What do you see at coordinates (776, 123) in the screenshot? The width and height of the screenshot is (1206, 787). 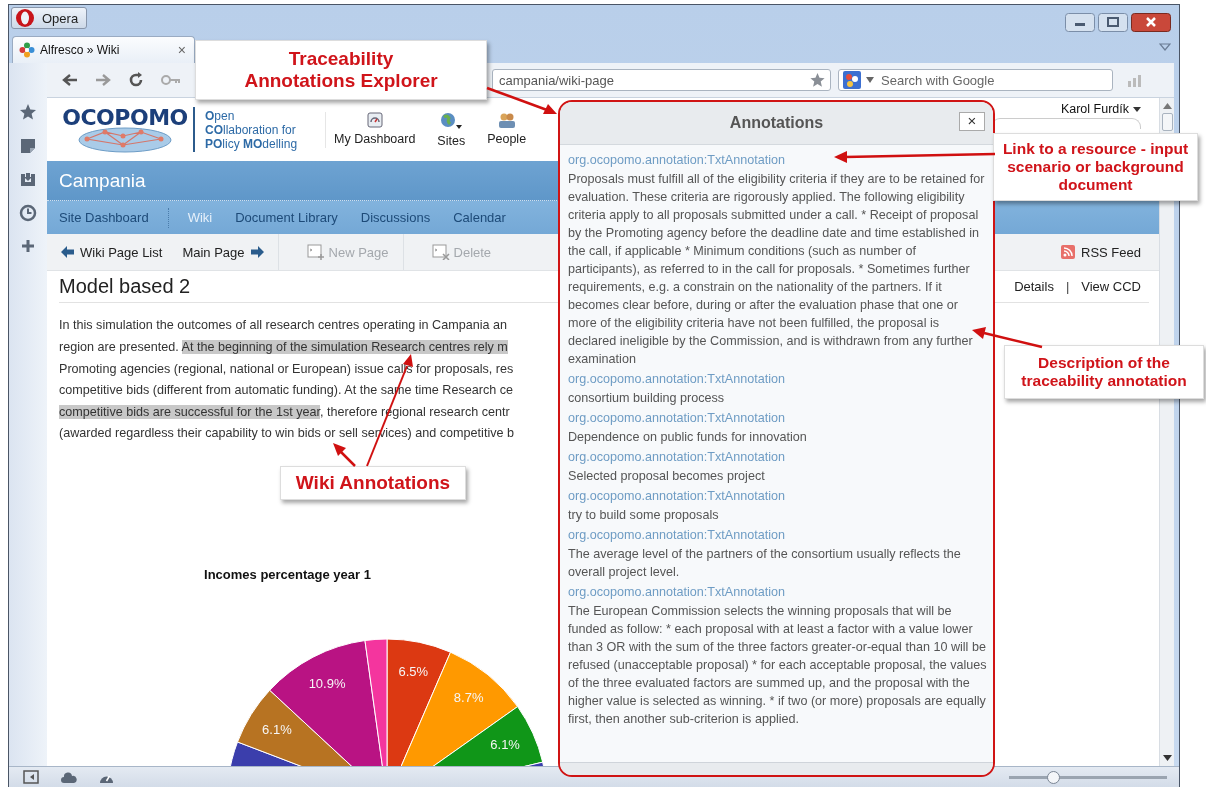 I see `panel-title: Annotations` at bounding box center [776, 123].